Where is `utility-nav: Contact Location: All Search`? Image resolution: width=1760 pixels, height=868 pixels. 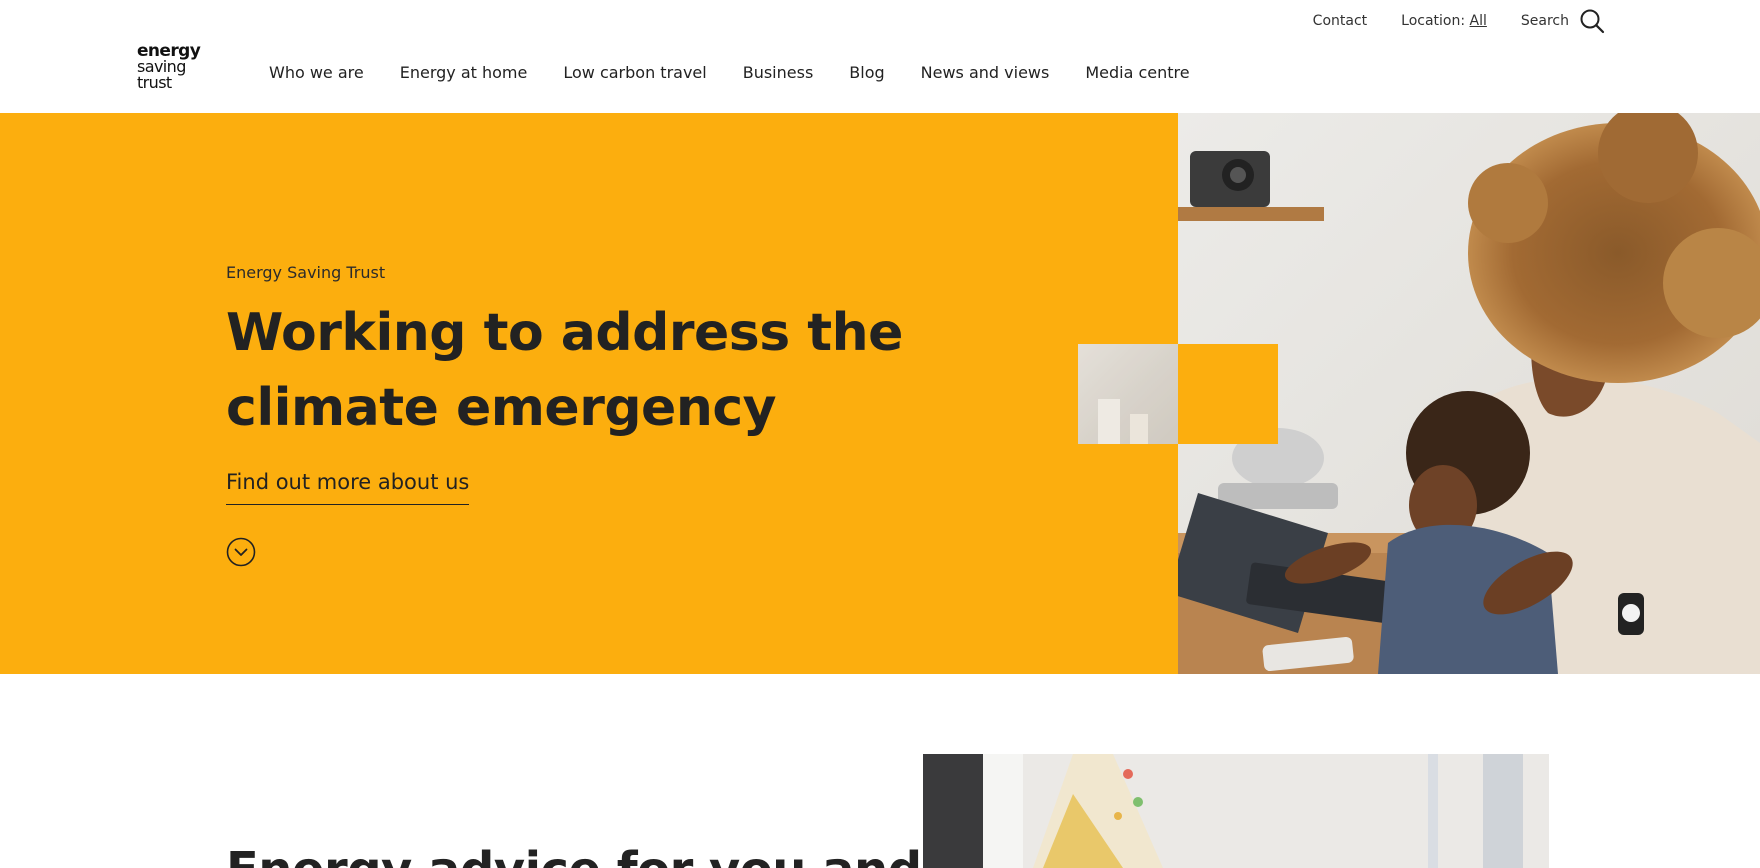
utility-nav: Contact Location: All Search is located at coordinates (1442, 21).